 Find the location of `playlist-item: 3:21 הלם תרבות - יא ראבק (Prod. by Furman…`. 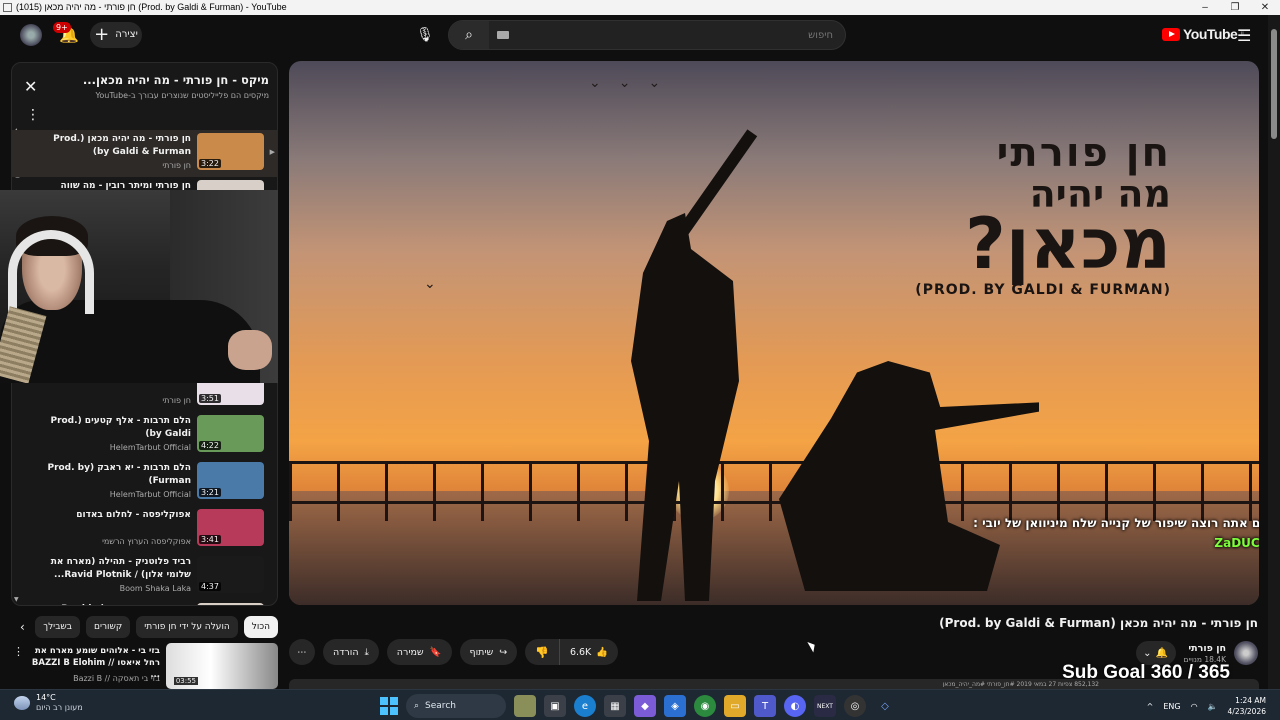

playlist-item: 3:21 הלם תרבות - יא ראבק (Prod. by Furman… is located at coordinates (144, 482).